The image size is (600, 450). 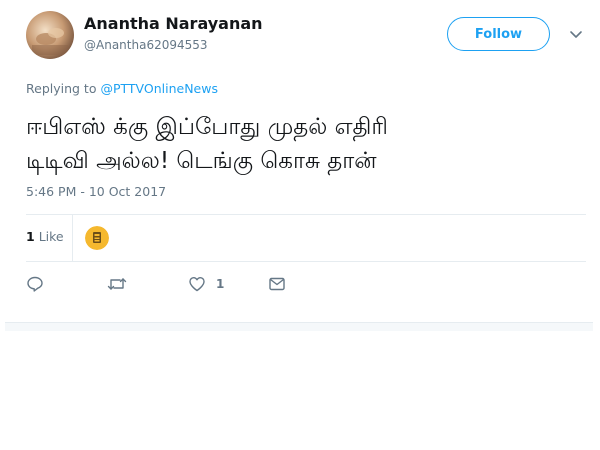 I want to click on direct-message-button, so click(x=277, y=284).